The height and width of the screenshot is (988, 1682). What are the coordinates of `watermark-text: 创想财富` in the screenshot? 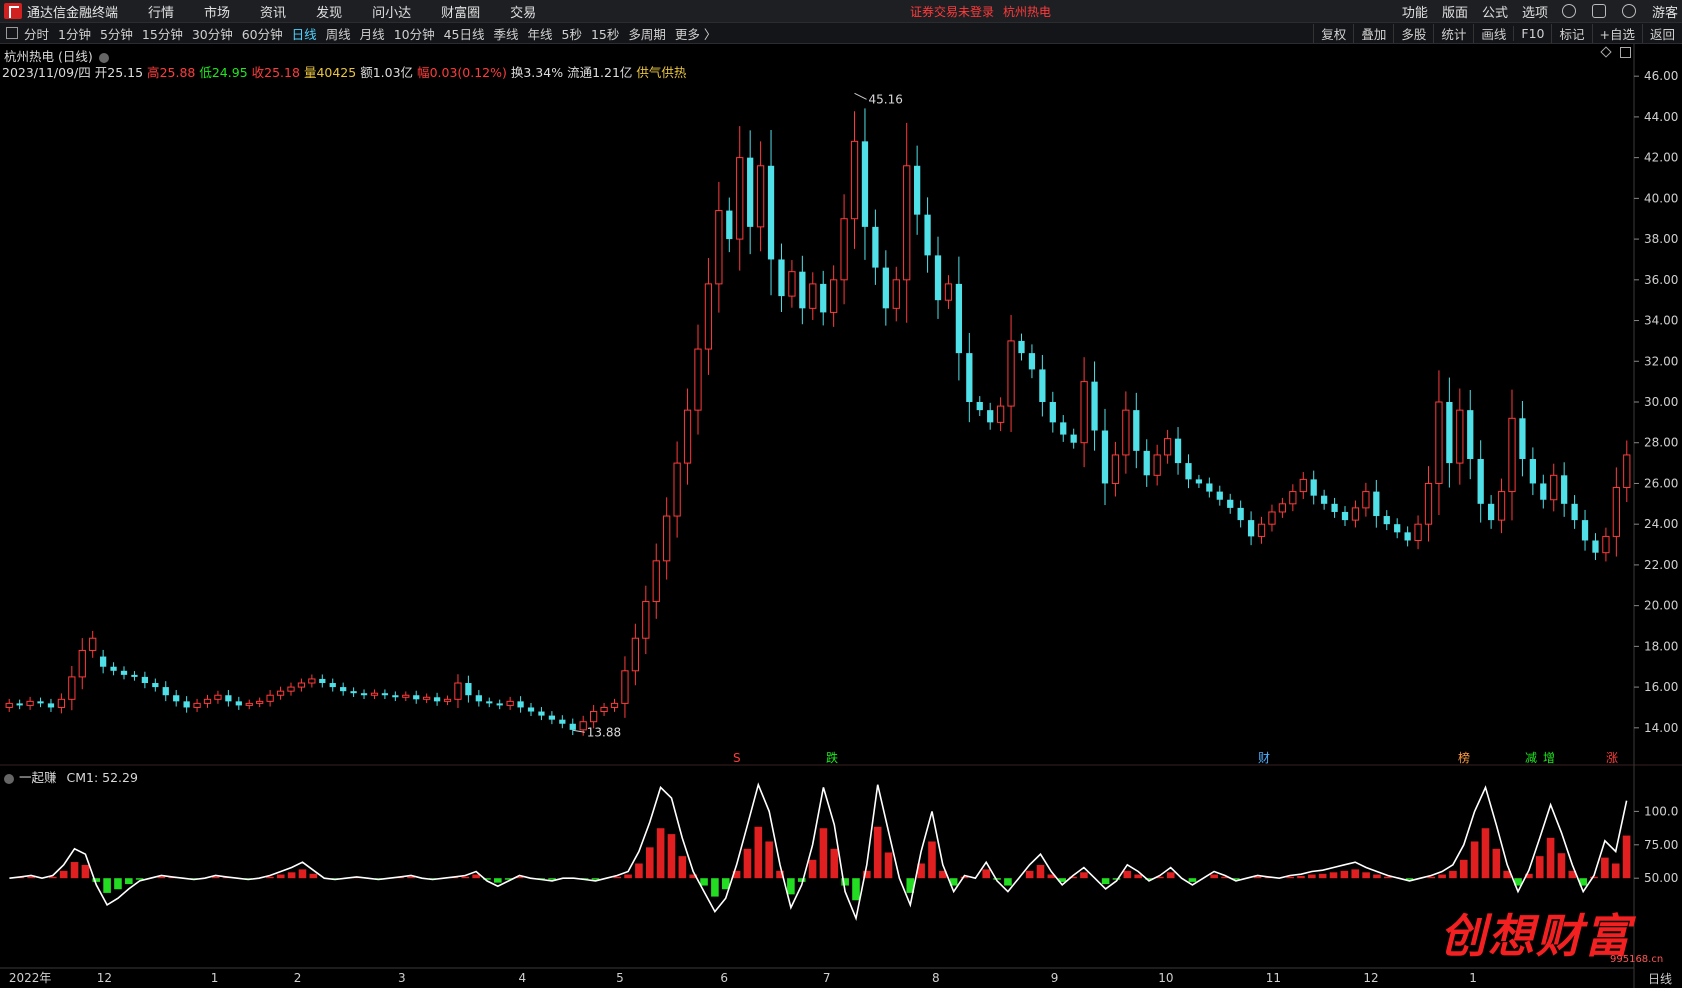 It's located at (1536, 936).